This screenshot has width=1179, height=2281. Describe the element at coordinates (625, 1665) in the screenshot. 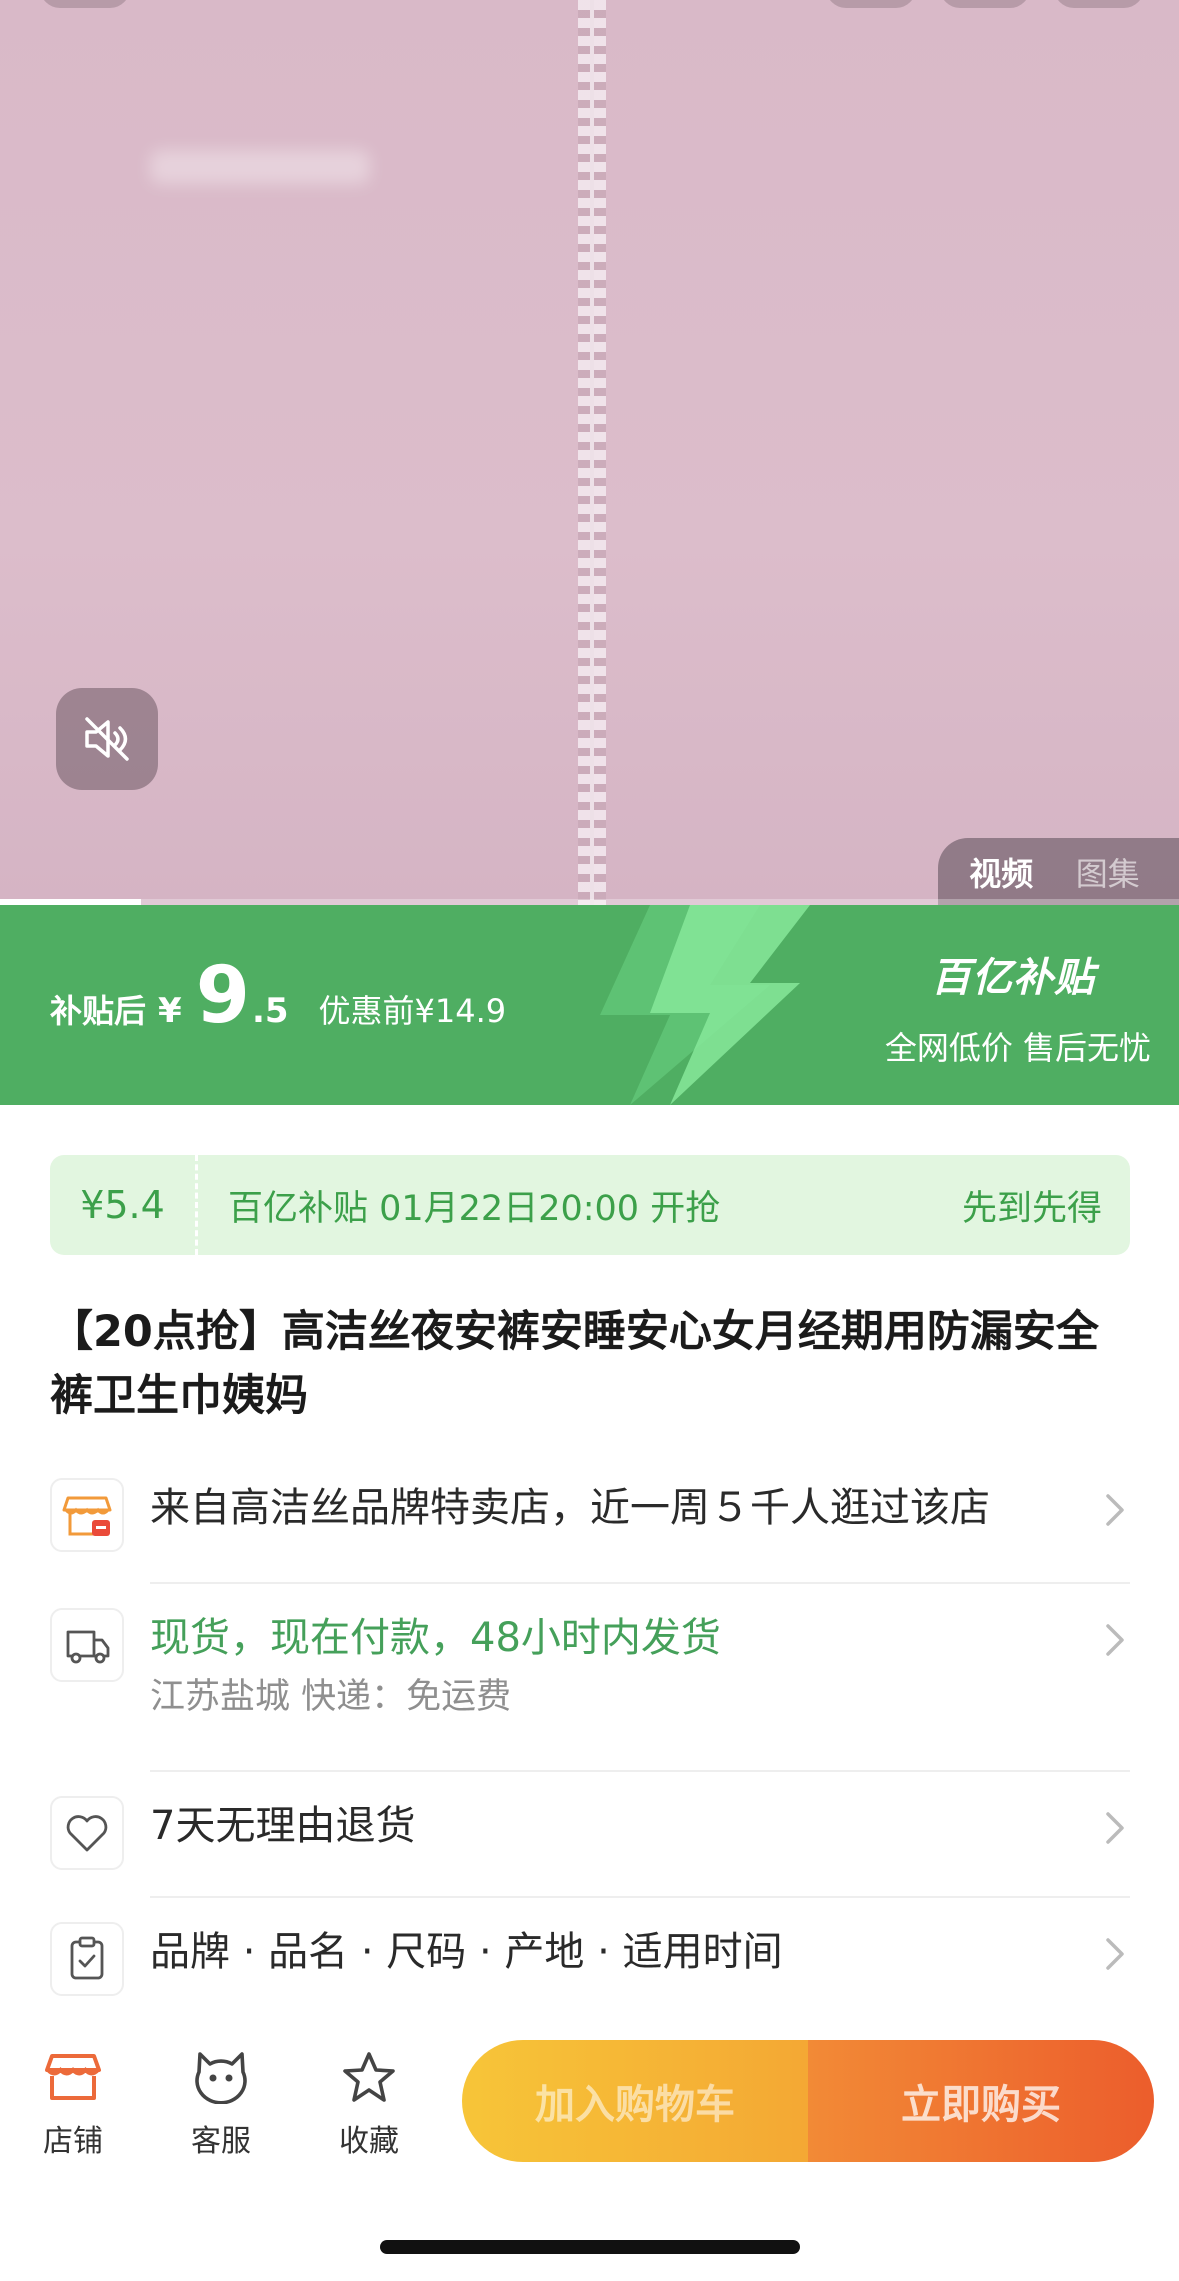

I see `shipping-row-text: 现货，现在付款，48小时内发货 江苏盐城 快递：免运费` at that location.